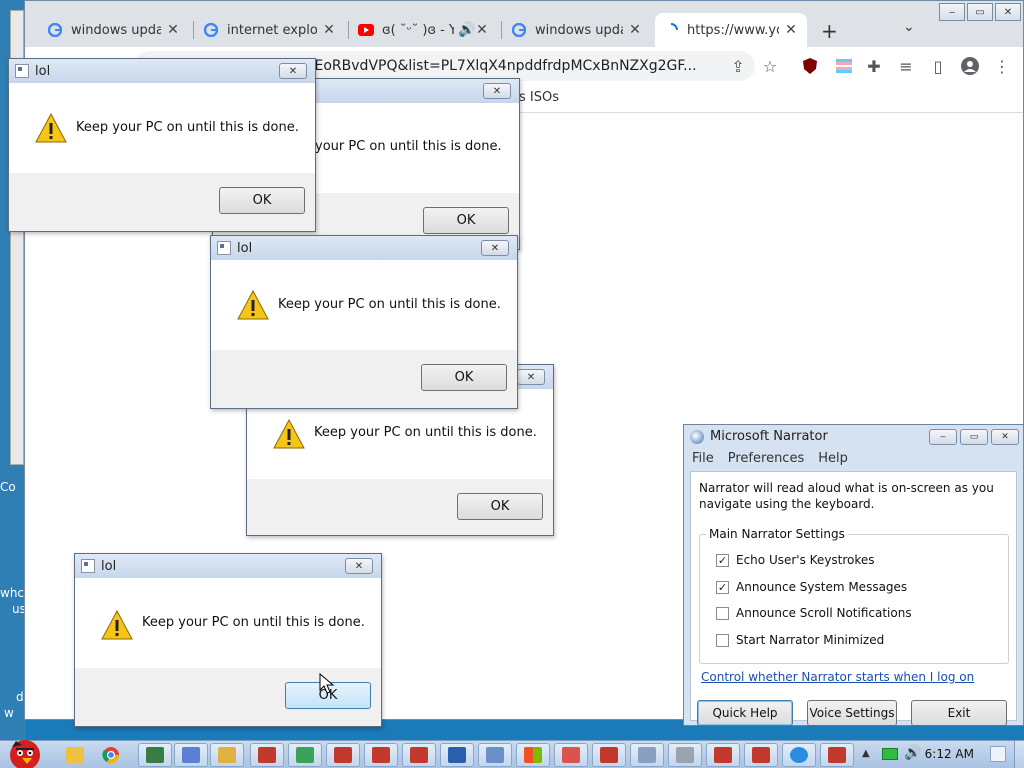  What do you see at coordinates (703, 458) in the screenshot?
I see `menu-file: File` at bounding box center [703, 458].